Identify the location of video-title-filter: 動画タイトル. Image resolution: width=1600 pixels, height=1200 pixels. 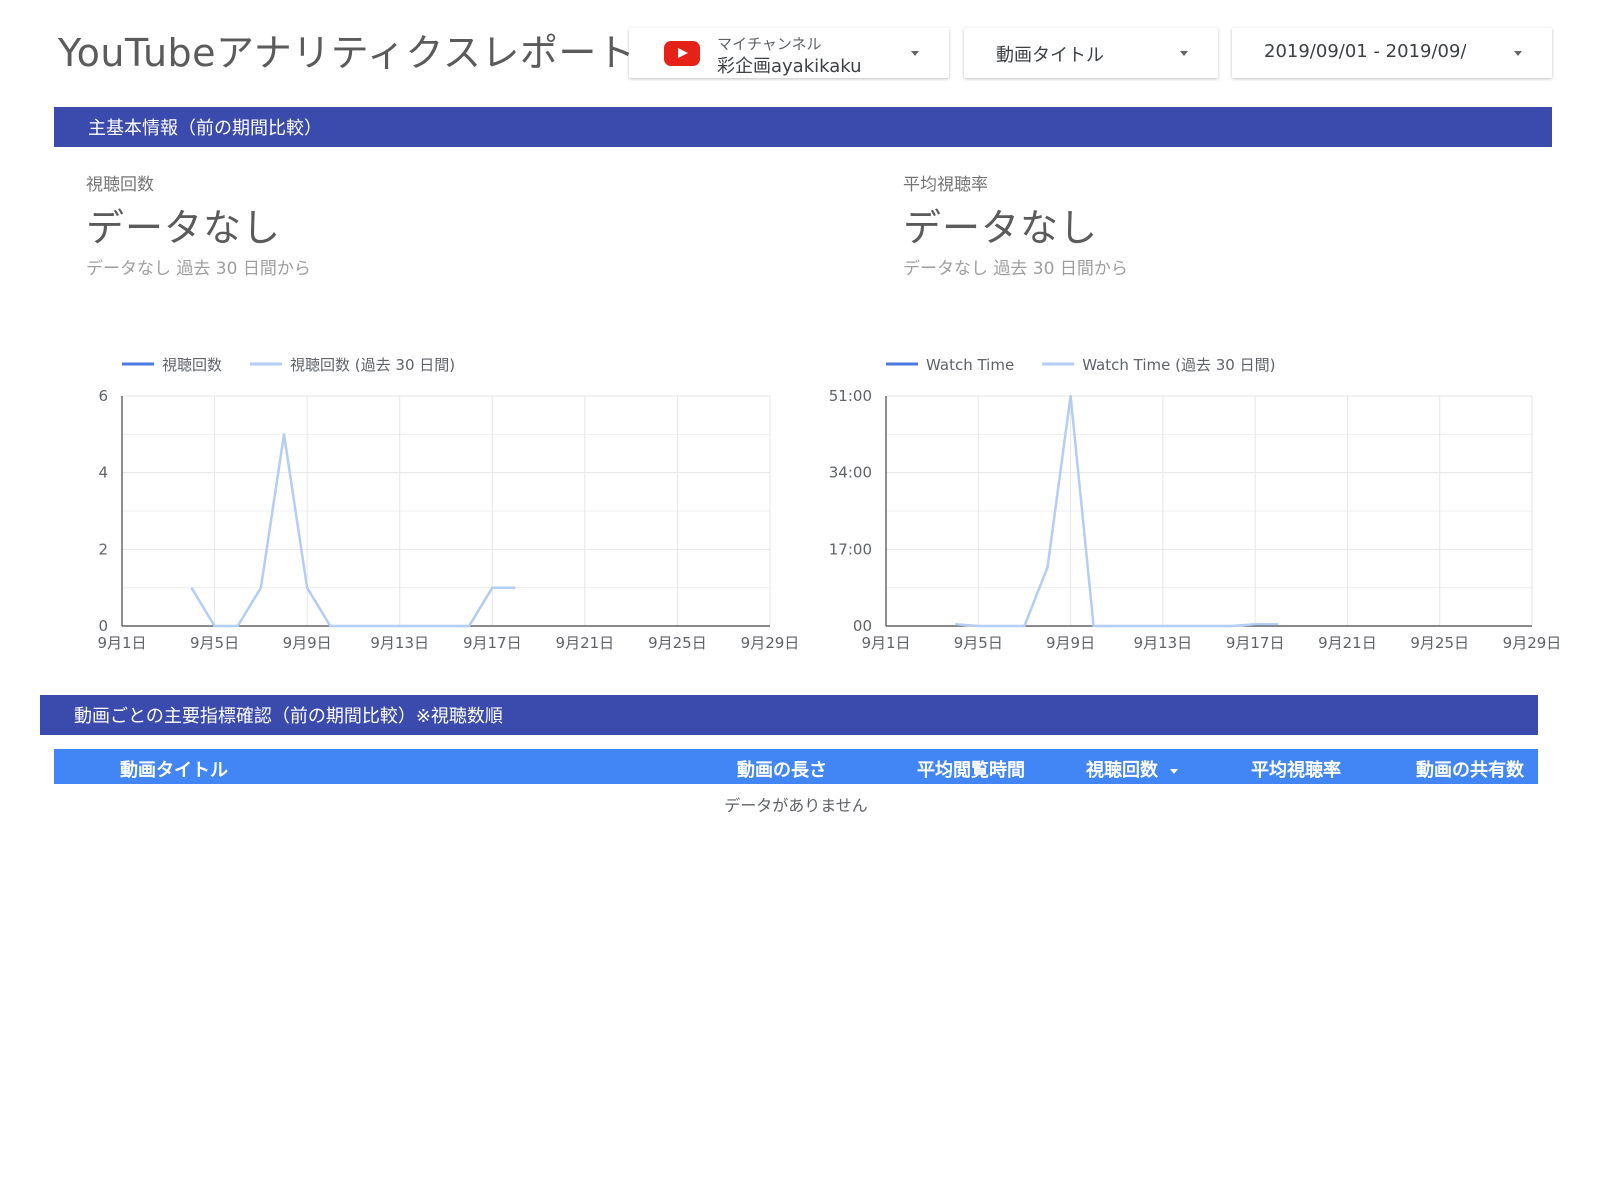
(1091, 53).